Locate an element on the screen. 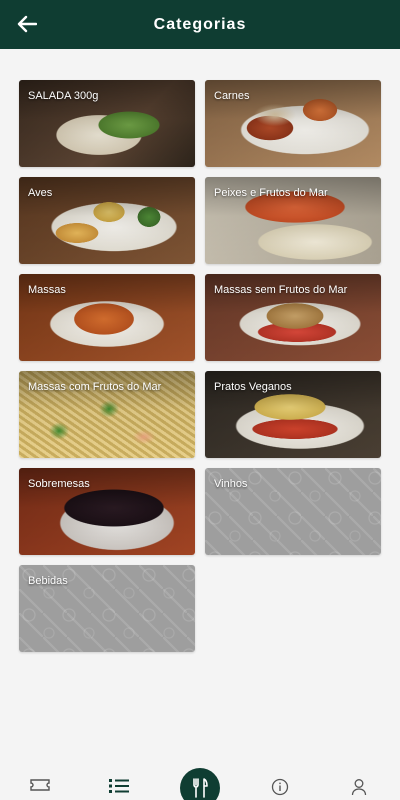 The image size is (400, 800). nav-categories is located at coordinates (119, 789).